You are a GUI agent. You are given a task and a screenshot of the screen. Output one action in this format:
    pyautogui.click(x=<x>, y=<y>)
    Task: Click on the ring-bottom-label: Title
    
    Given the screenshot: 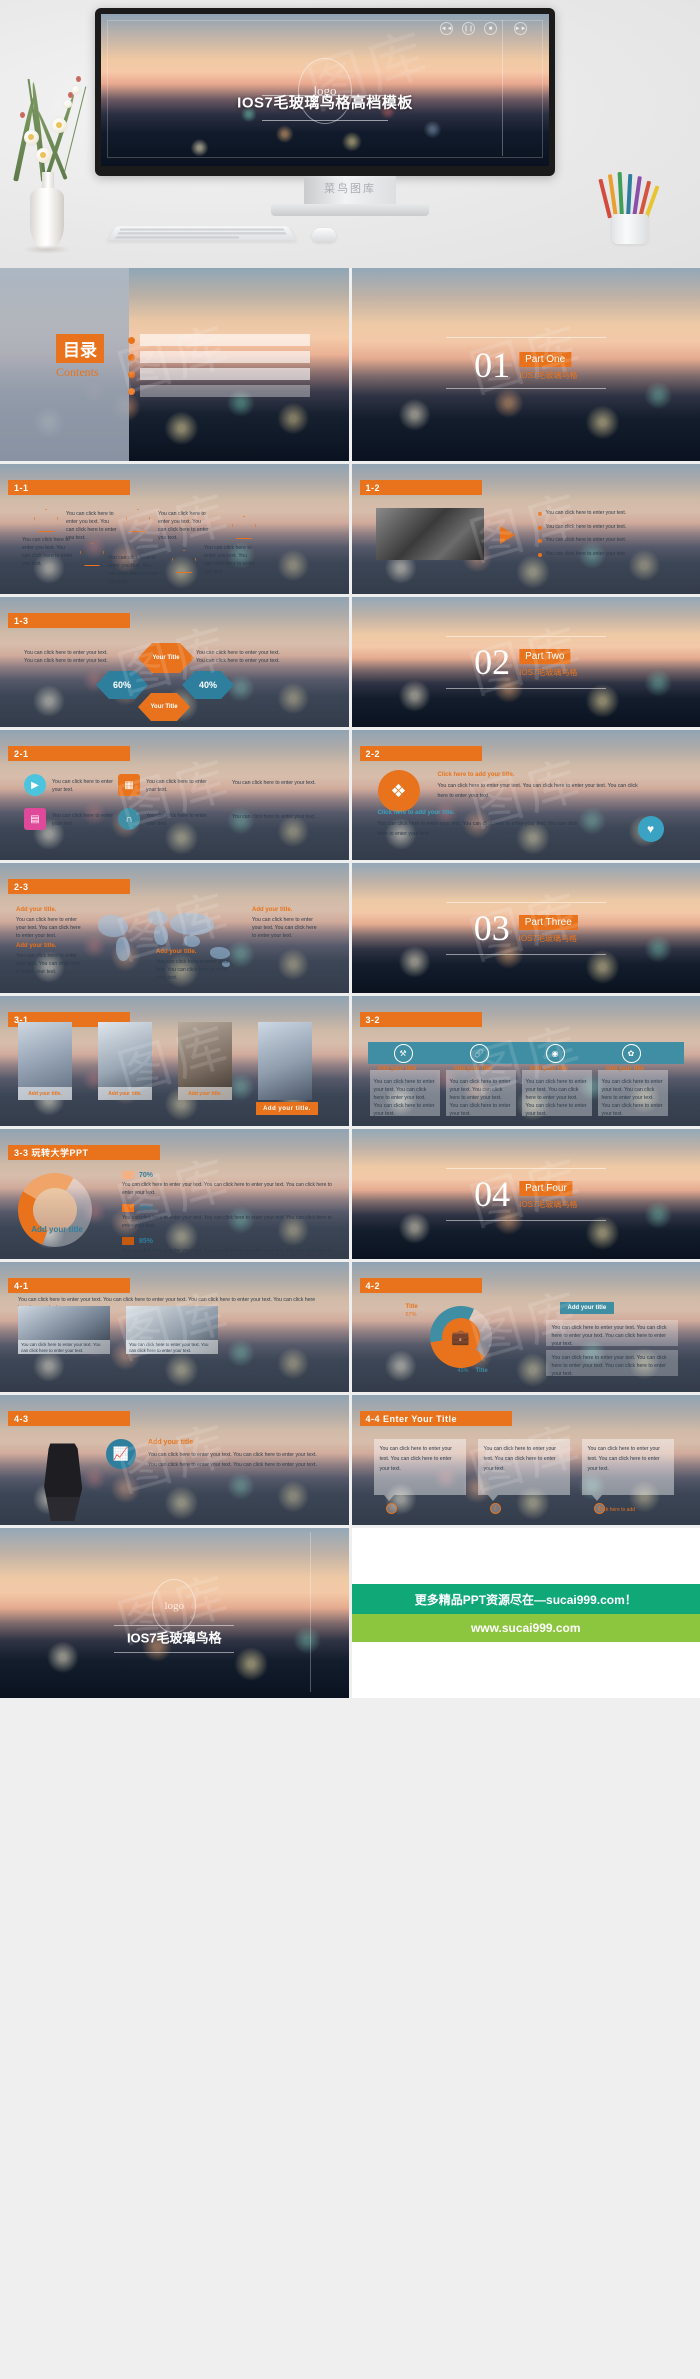 What is the action you would take?
    pyautogui.click(x=481, y=1371)
    